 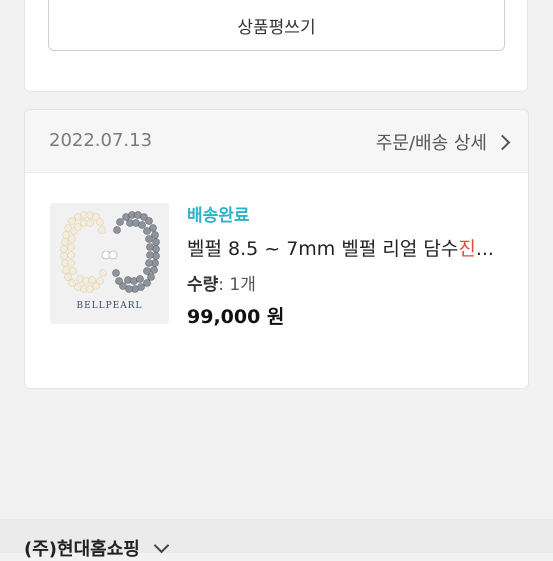 I want to click on footer-bar: (주)현대홈쇼핑, so click(x=276, y=539).